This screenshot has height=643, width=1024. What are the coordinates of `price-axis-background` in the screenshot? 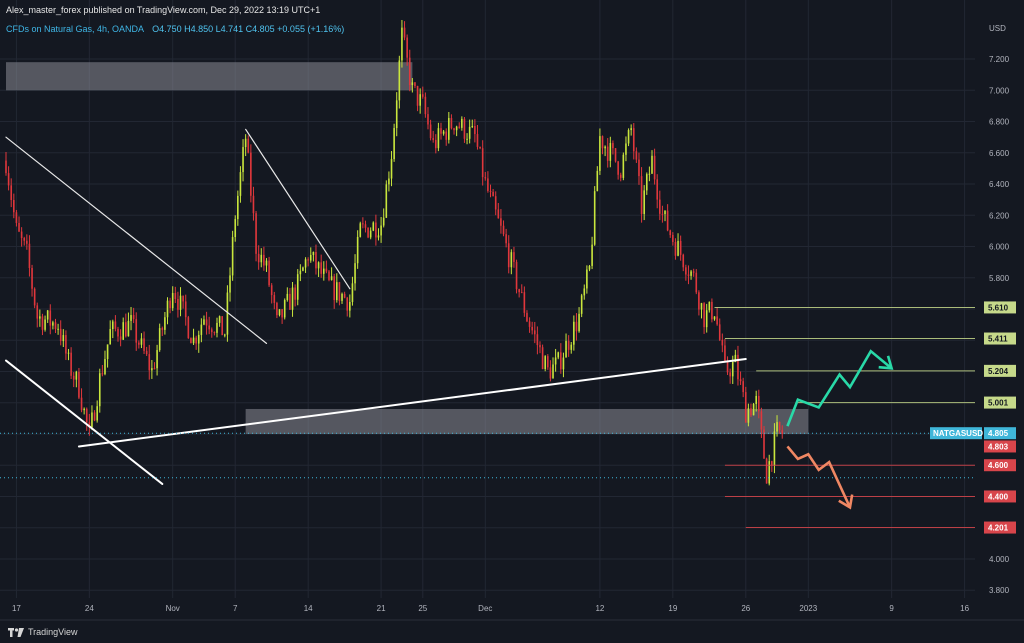 It's located at (999, 321).